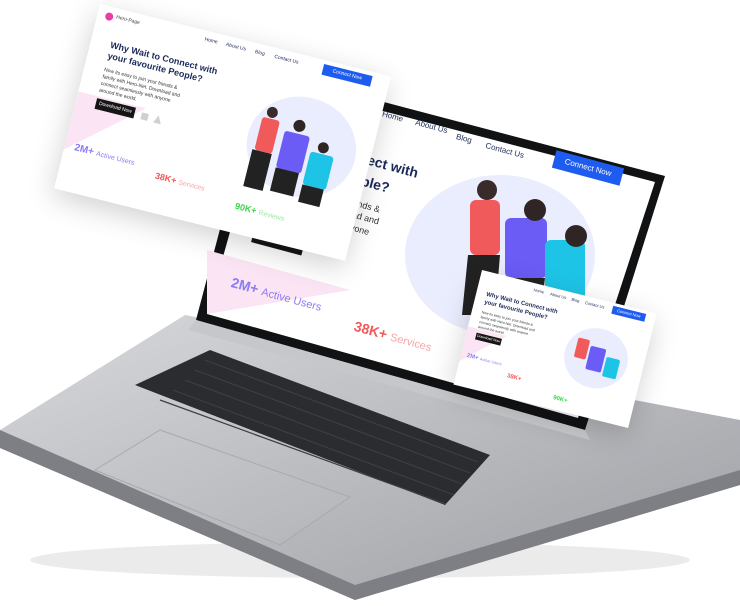 This screenshot has height=606, width=740. Describe the element at coordinates (259, 53) in the screenshot. I see `nav-blog: Blog` at that location.